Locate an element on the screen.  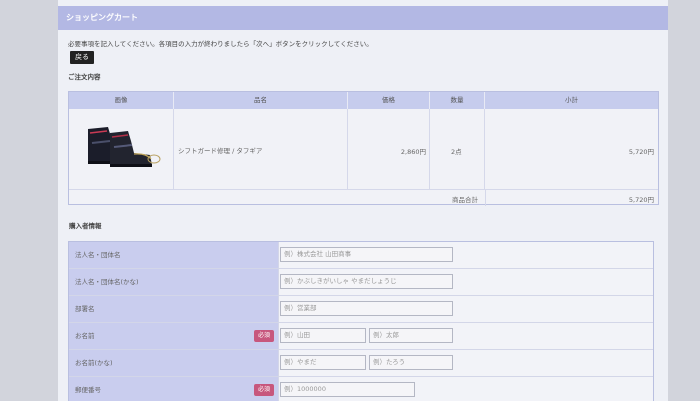
department-input-area: 例）営業部 is located at coordinates (465, 309).